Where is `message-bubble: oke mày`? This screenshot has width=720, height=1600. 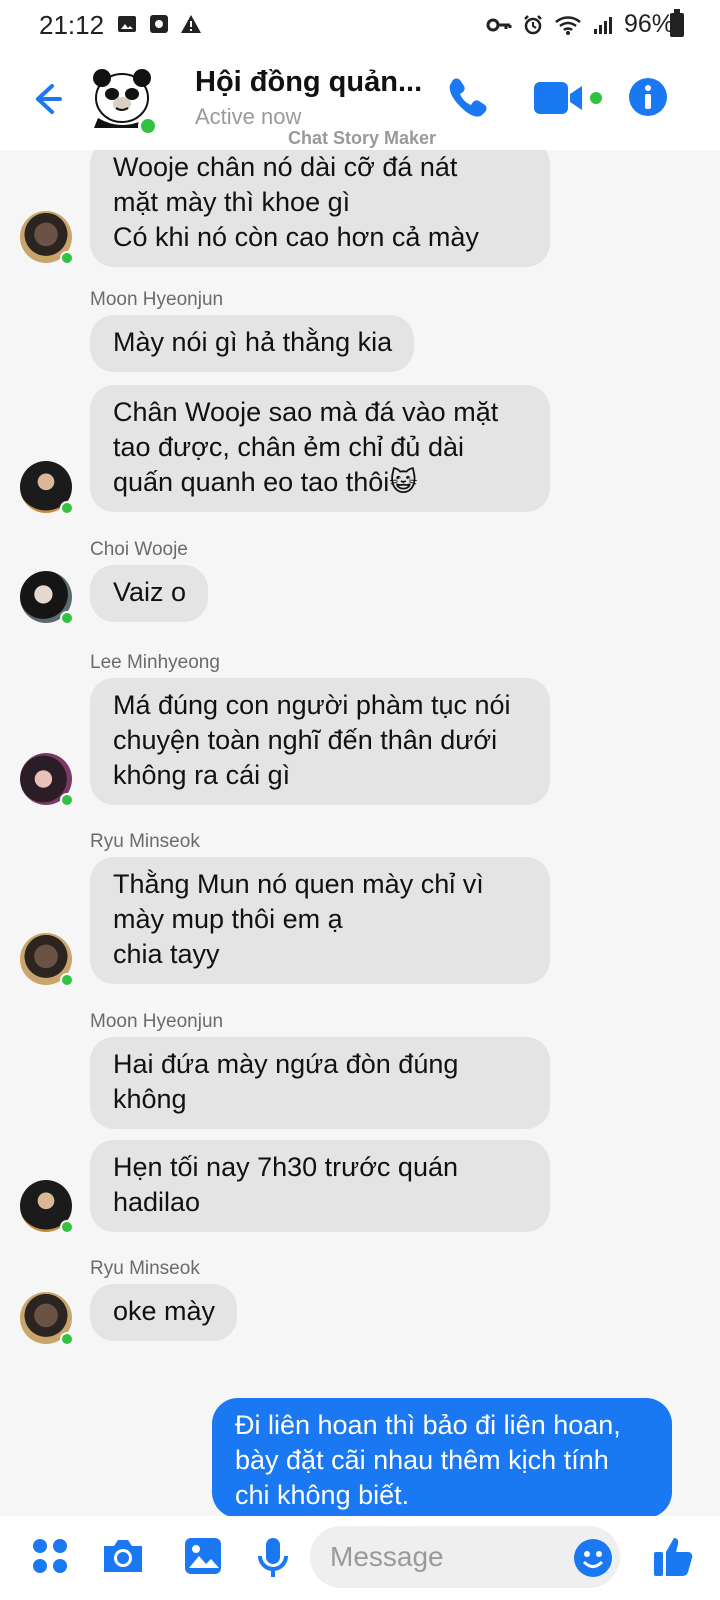
message-bubble: oke mày is located at coordinates (164, 1312).